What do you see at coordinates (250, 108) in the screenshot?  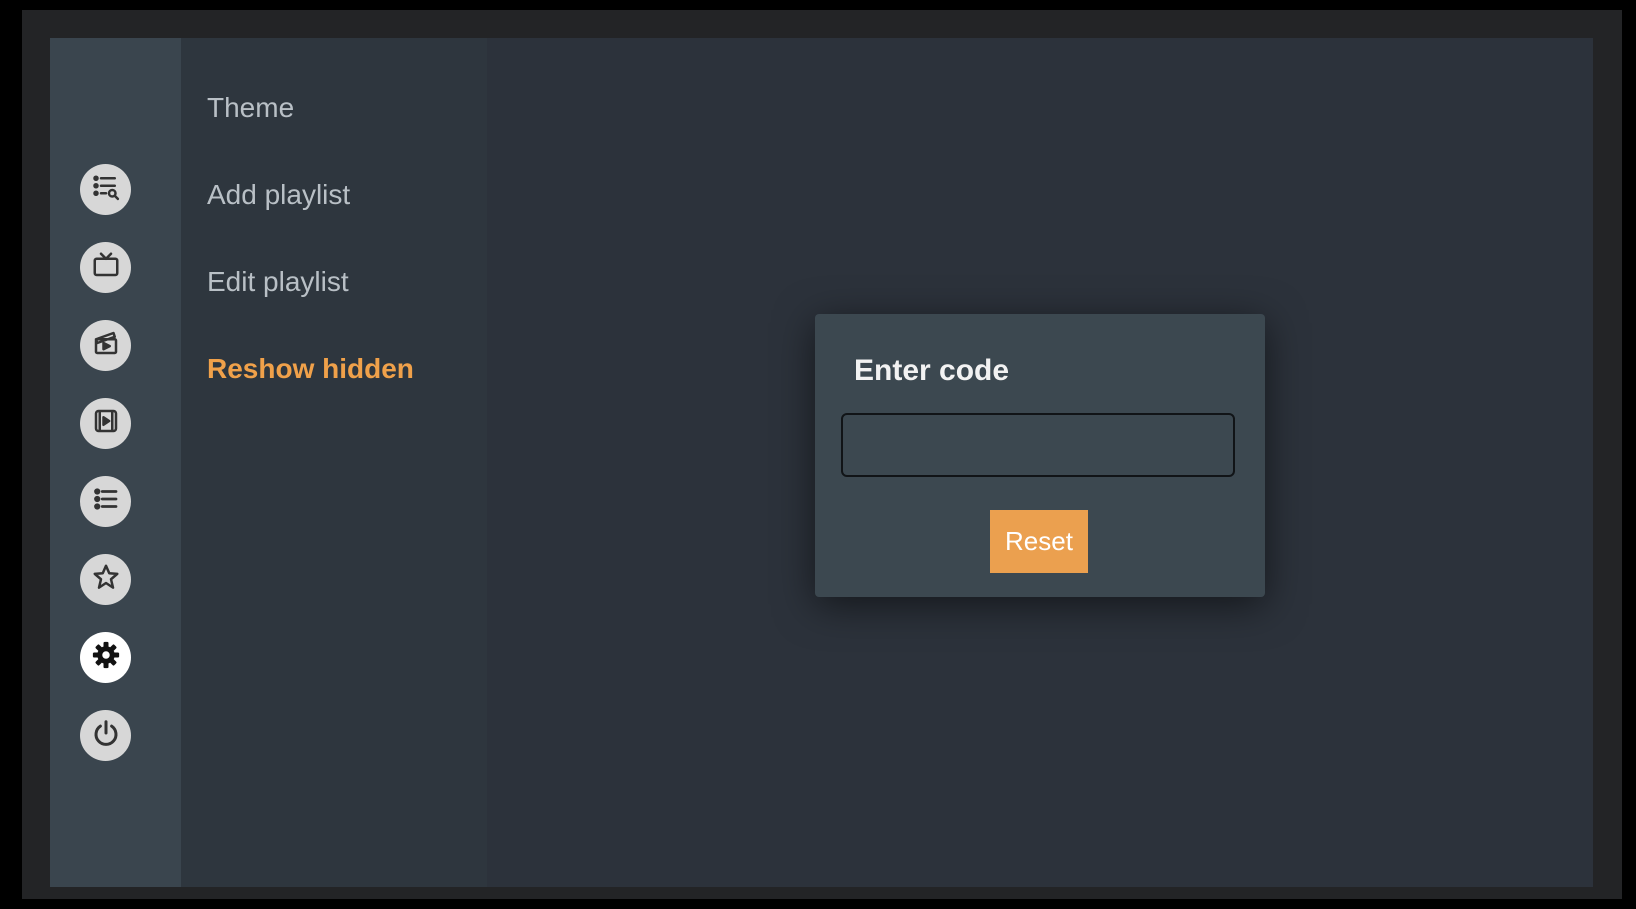 I see `menu-item-theme: Theme` at bounding box center [250, 108].